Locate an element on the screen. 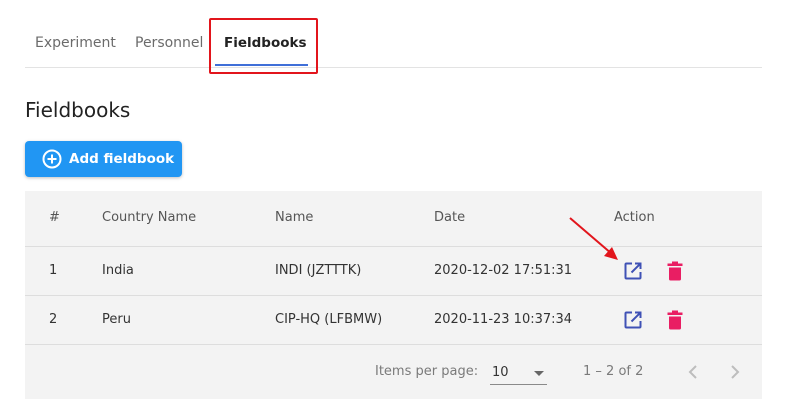 This screenshot has width=789, height=415. table-header: # Country Name Name Date Action is located at coordinates (393, 219).